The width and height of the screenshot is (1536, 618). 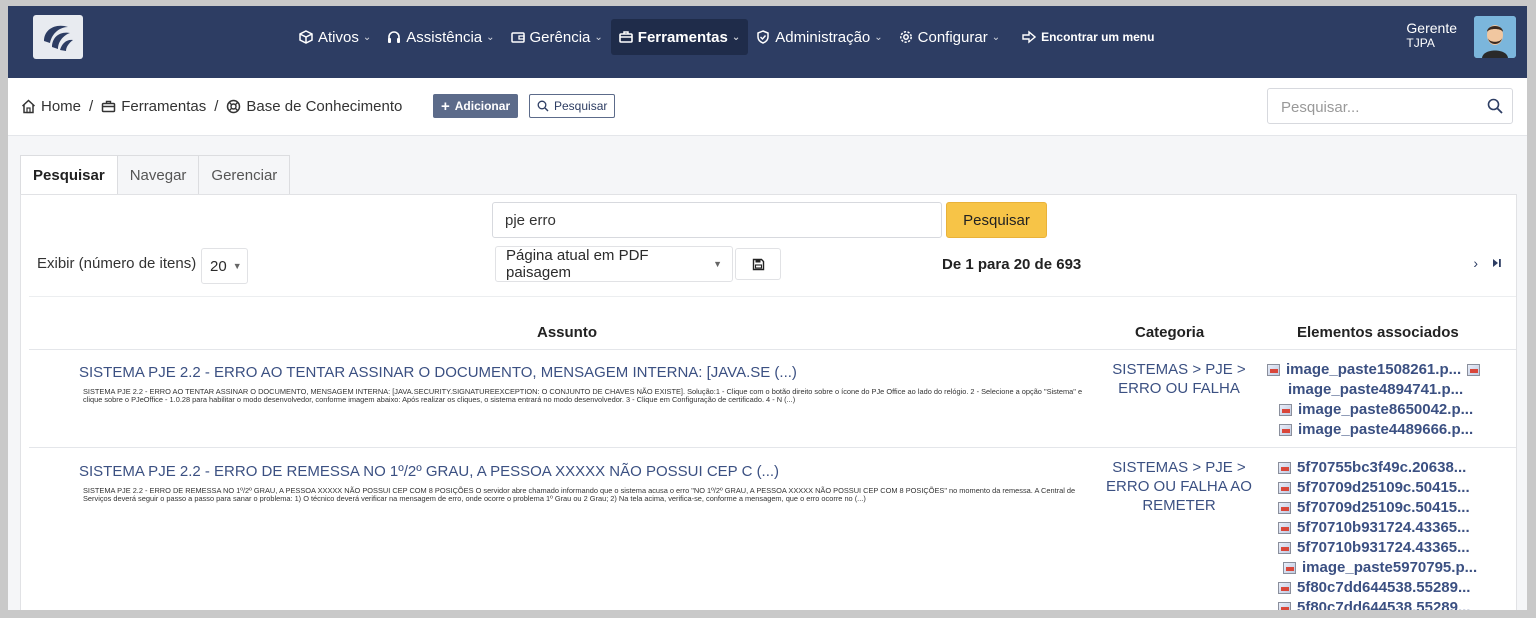 I want to click on breadcrumb-kb-label: Base de Conhecimento, so click(x=324, y=106).